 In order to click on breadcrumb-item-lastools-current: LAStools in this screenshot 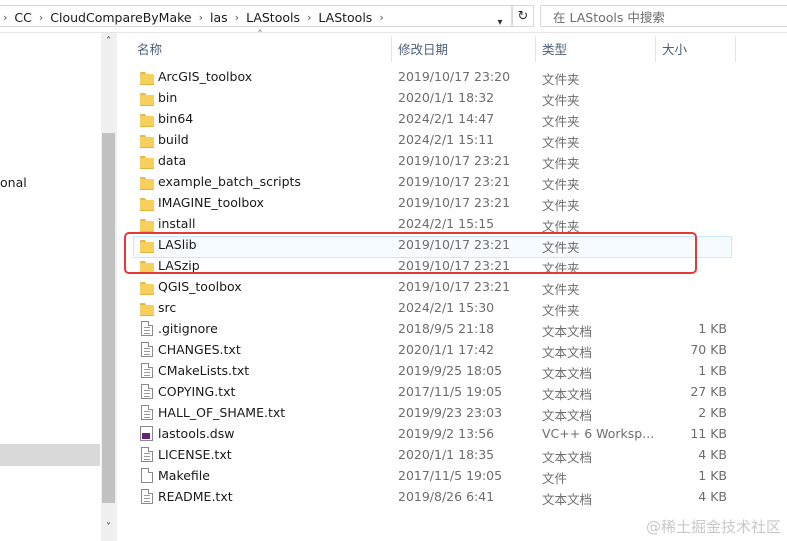, I will do `click(345, 17)`.